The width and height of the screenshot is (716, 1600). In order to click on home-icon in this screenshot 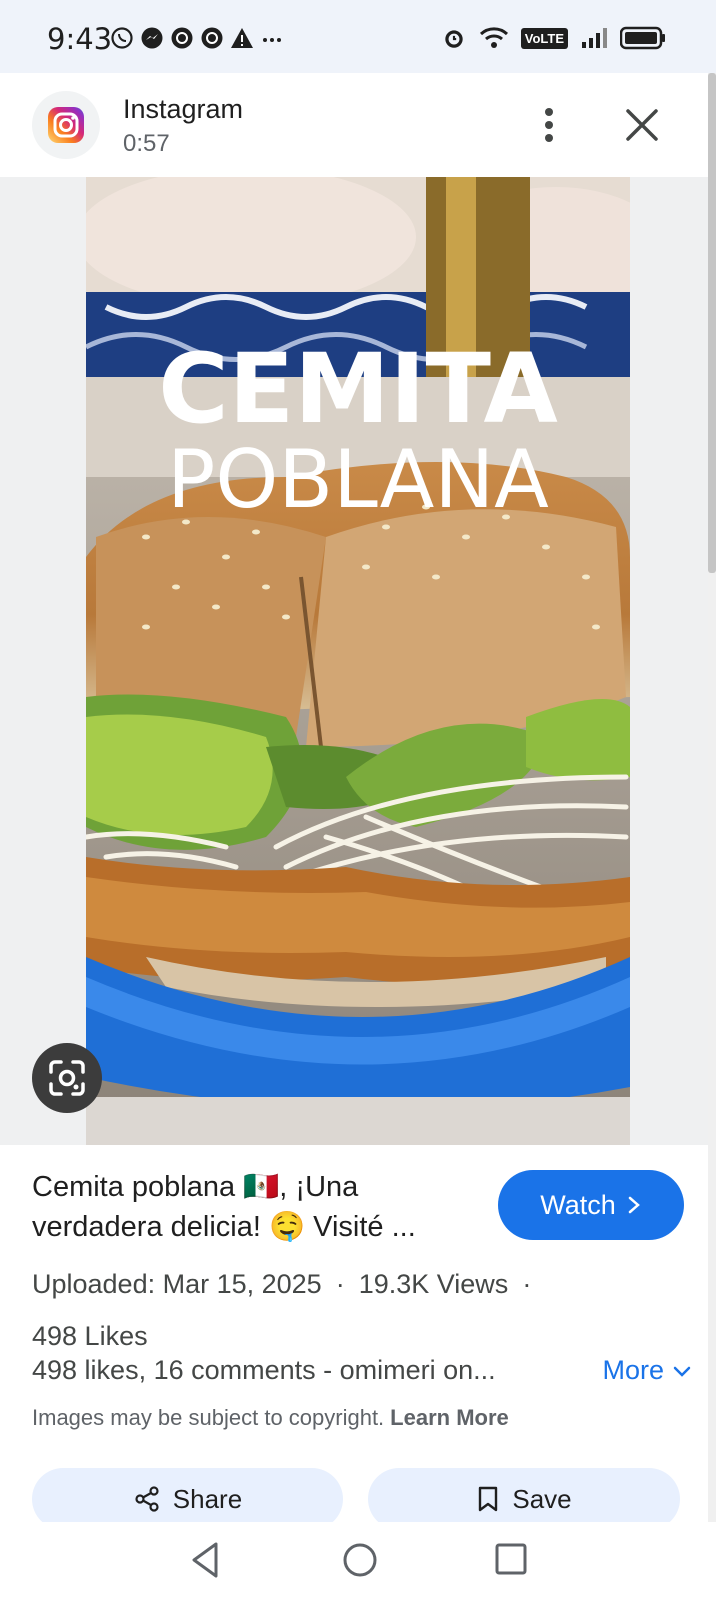, I will do `click(360, 1560)`.